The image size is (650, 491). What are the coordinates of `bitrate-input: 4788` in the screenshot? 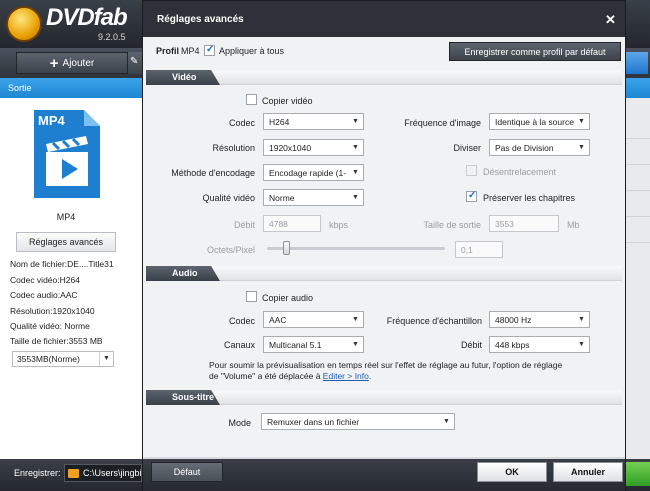 It's located at (292, 223).